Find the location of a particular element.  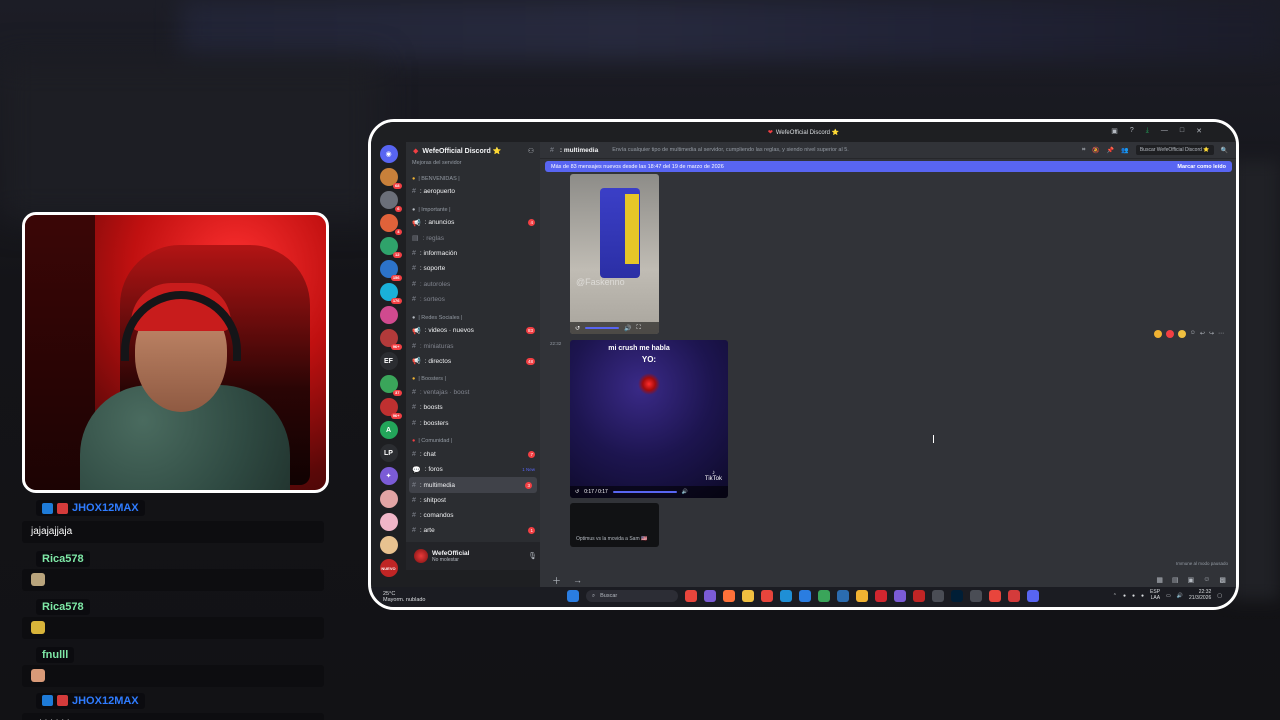

channel-boosters: #: boosters is located at coordinates (473, 423).